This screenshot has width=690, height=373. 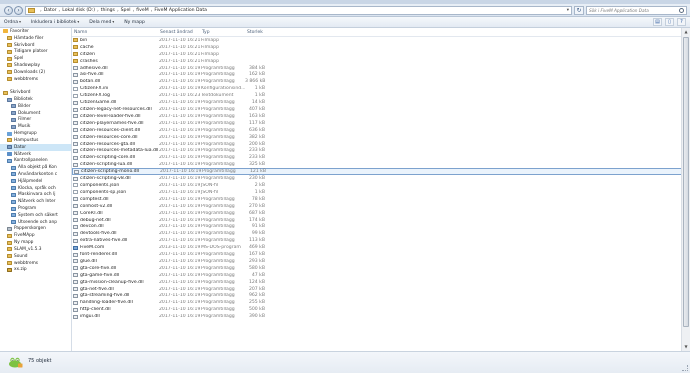 I want to click on nav-item: Hemgrupp, so click(x=35, y=133).